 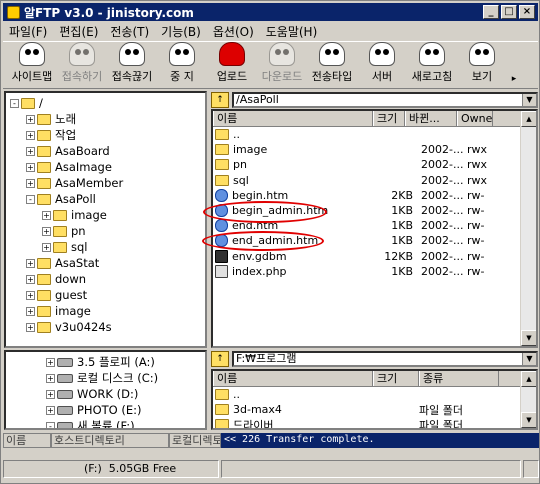 I want to click on drive-node: - 새 볼륨 (F:), so click(x=125, y=423).